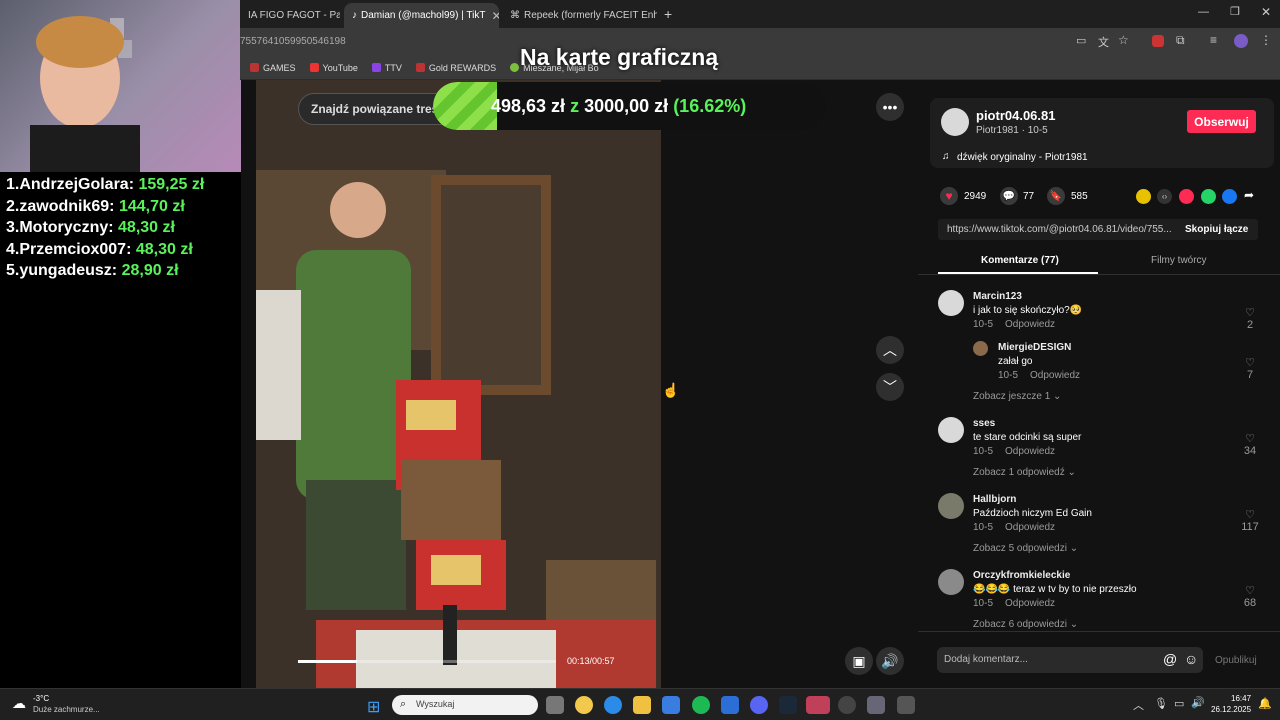  What do you see at coordinates (1123, 40) in the screenshot?
I see `star-icon: ☆` at bounding box center [1123, 40].